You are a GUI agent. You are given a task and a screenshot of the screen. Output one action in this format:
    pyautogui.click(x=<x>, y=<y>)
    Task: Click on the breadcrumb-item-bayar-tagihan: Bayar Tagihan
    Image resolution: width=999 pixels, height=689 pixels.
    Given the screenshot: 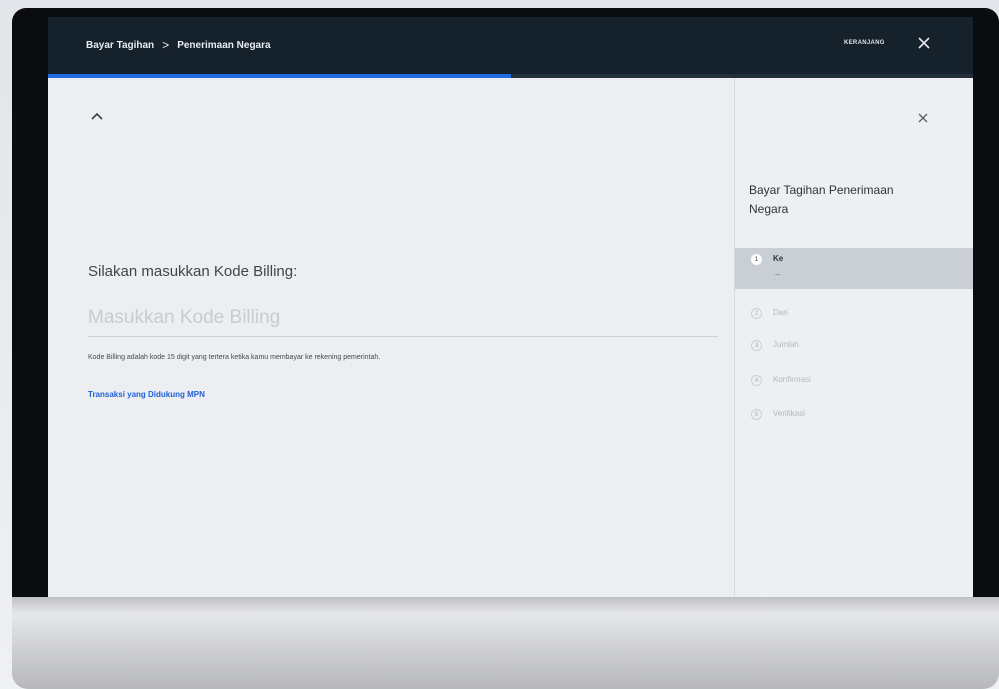 What is the action you would take?
    pyautogui.click(x=120, y=45)
    